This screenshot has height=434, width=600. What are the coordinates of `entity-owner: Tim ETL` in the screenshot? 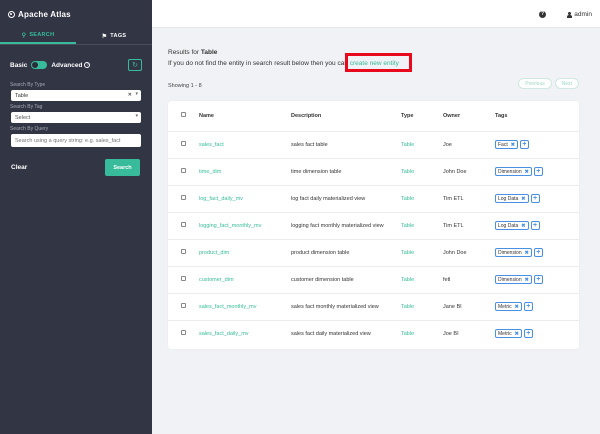 It's located at (453, 198).